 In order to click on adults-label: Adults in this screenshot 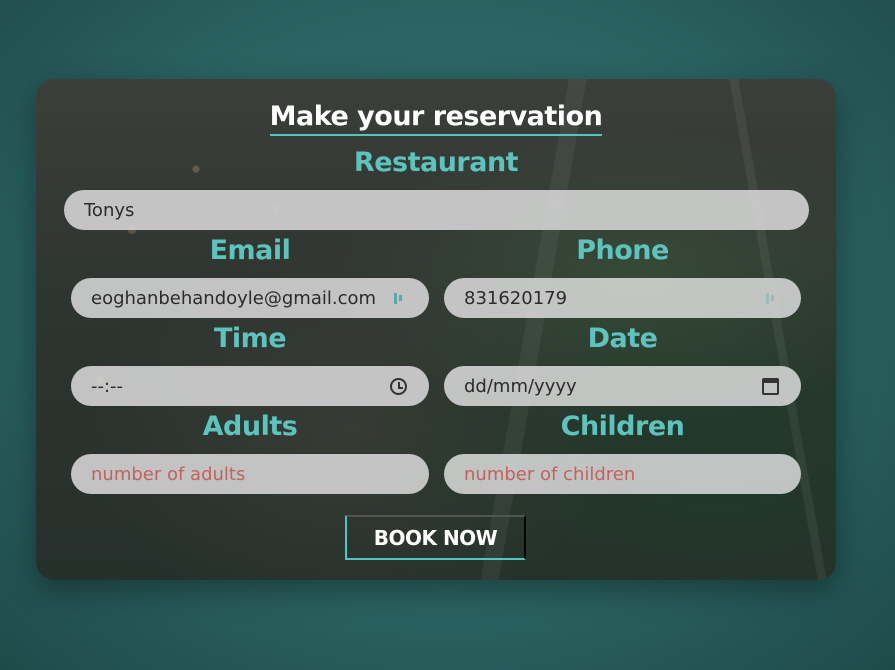, I will do `click(250, 426)`.